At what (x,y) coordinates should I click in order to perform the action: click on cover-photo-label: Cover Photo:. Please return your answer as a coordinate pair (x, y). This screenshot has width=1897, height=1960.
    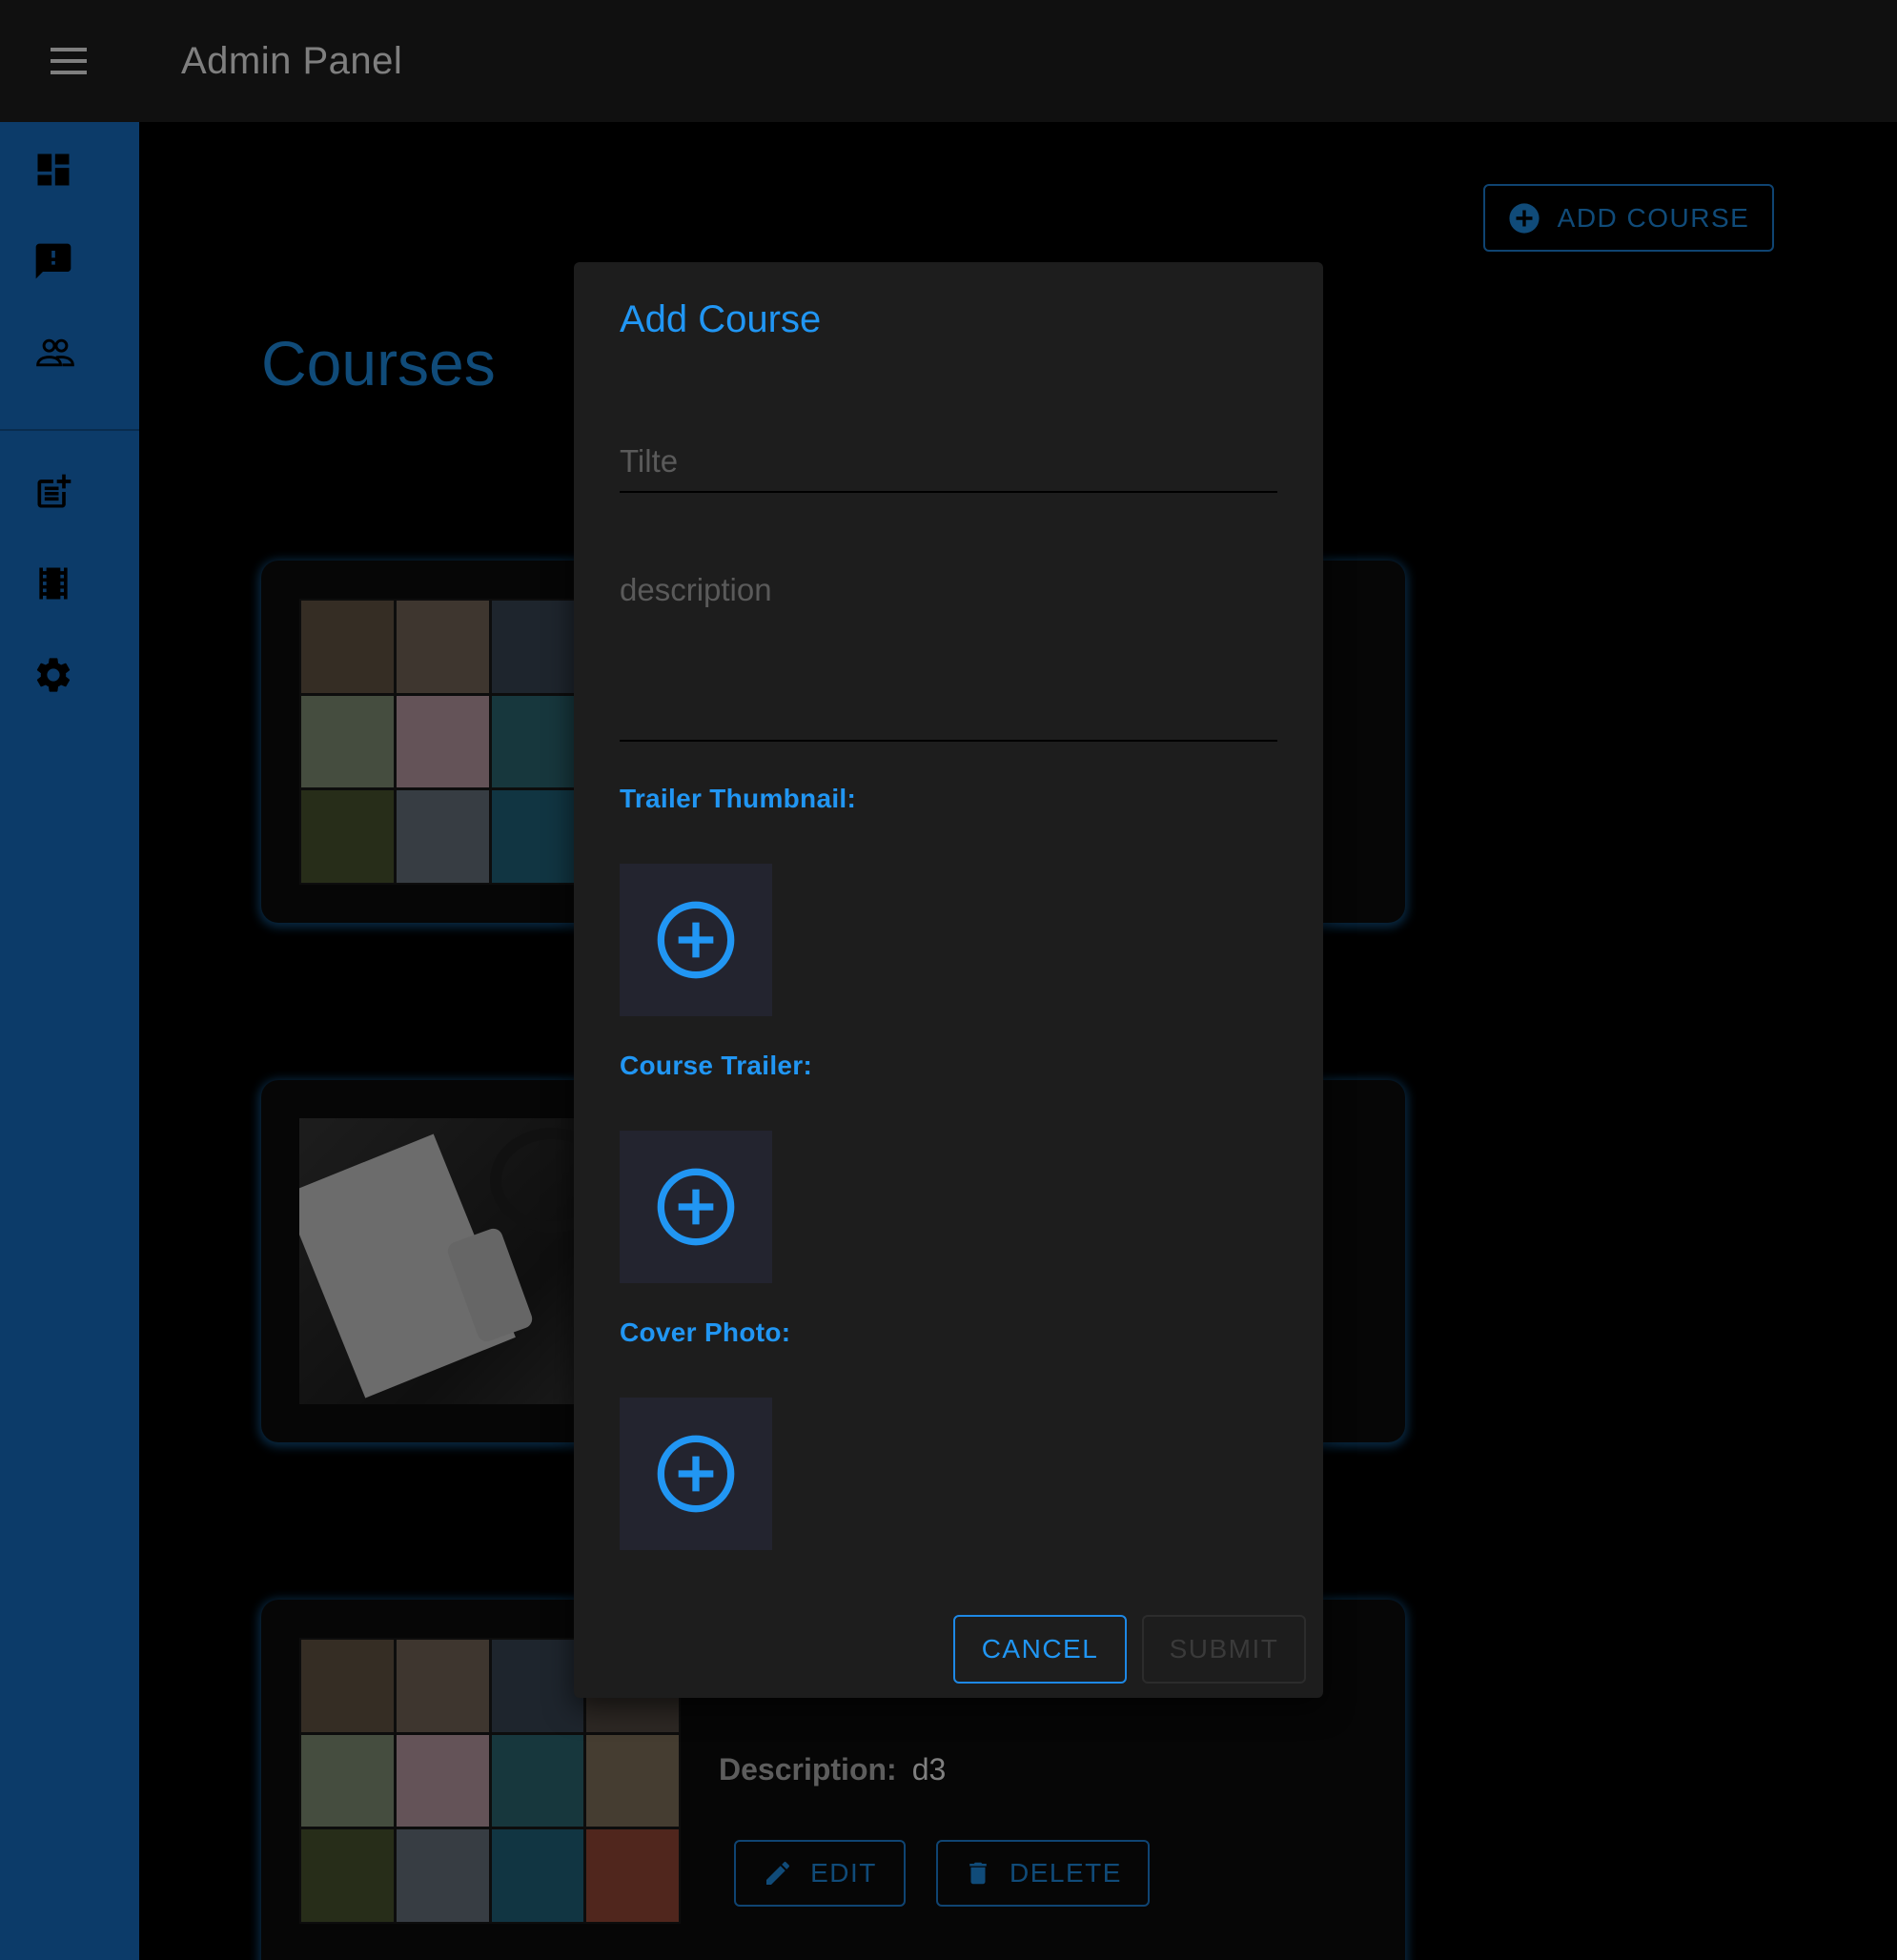
    Looking at the image, I should click on (705, 1332).